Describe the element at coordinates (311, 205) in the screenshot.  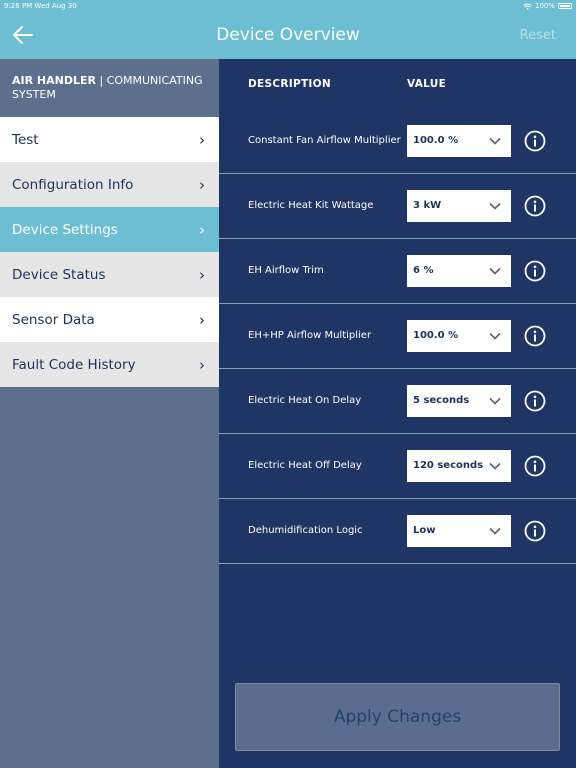
I see `setting-label: Electric Heat Kit Wattage` at that location.